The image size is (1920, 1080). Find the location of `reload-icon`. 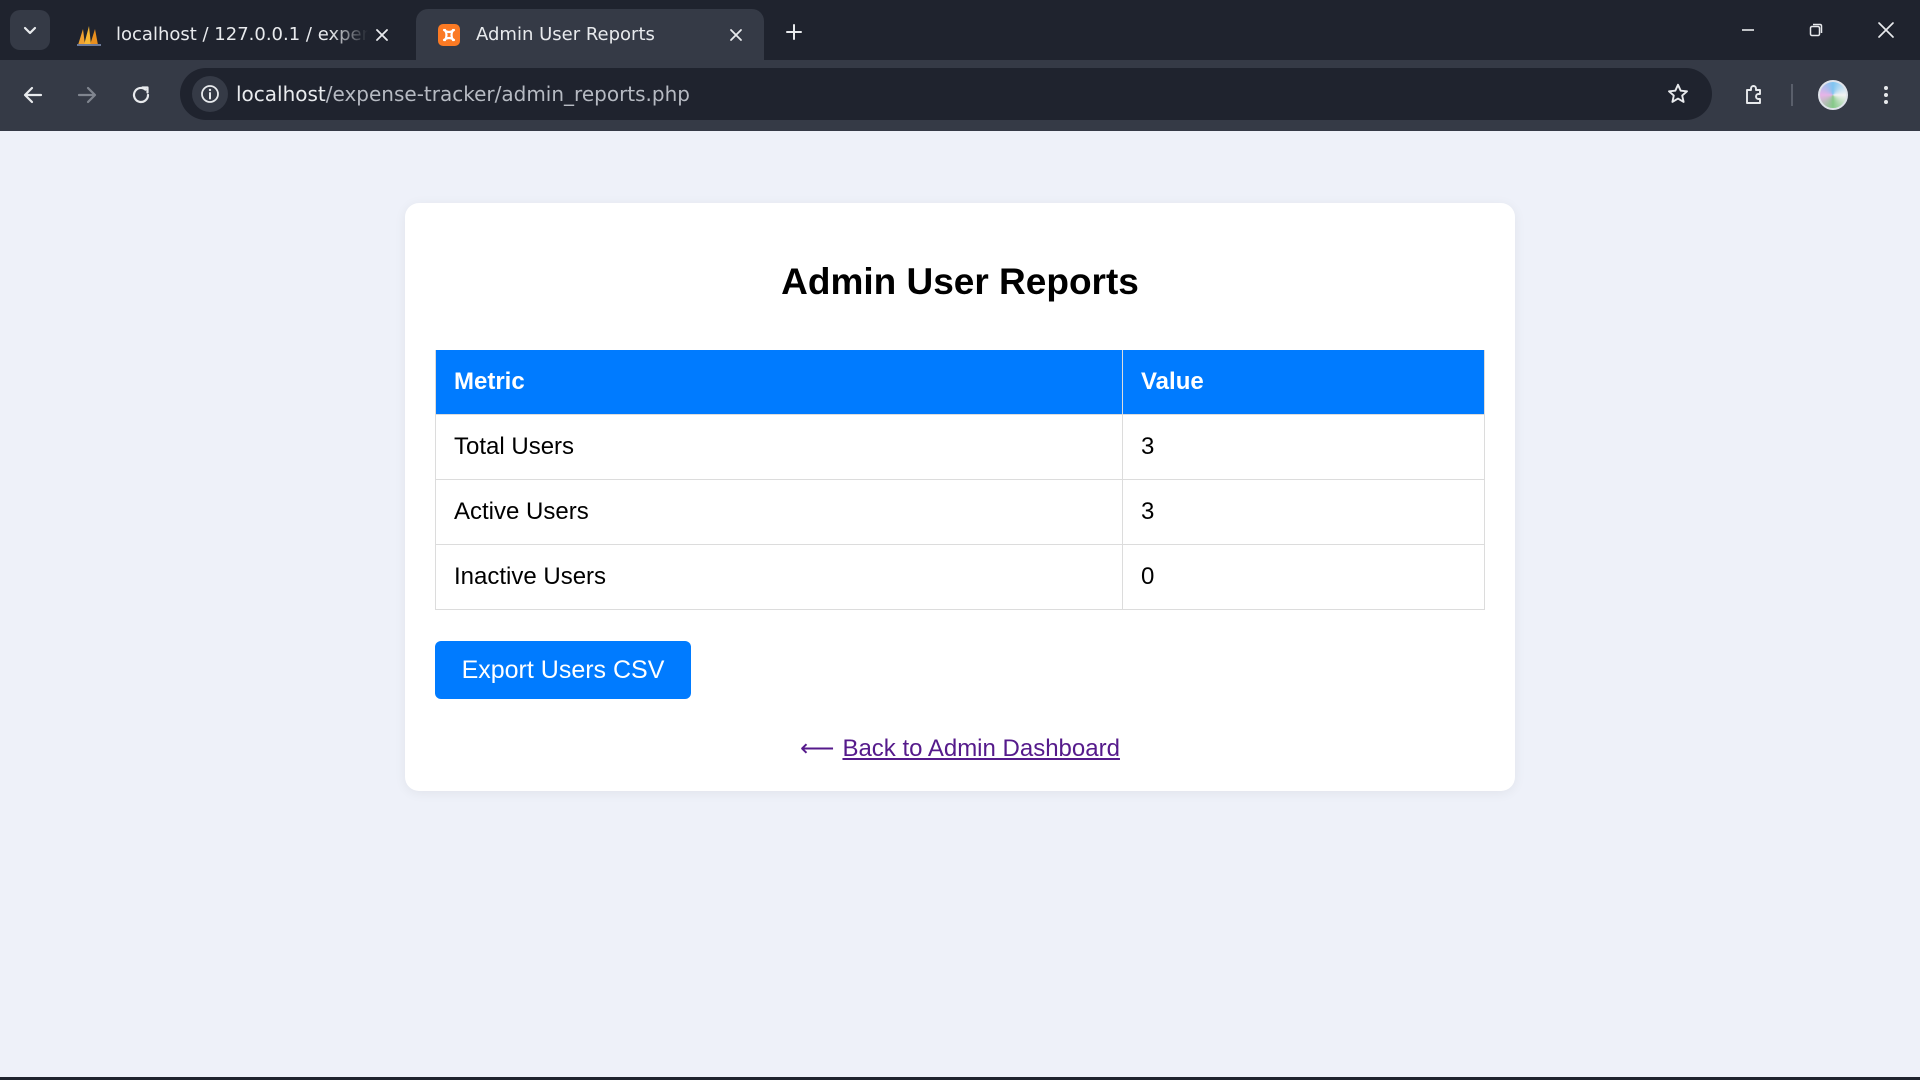

reload-icon is located at coordinates (141, 95).